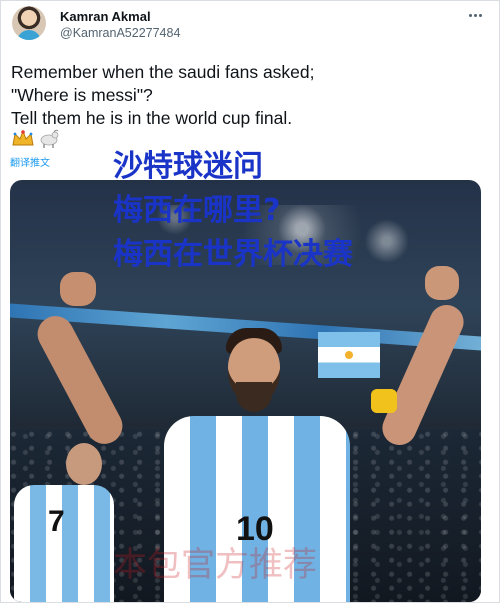 The height and width of the screenshot is (603, 500). I want to click on chinese-caption-overlay: 沙特球迷问 梅西在哪里? 梅西在世界杯决赛, so click(233, 211).